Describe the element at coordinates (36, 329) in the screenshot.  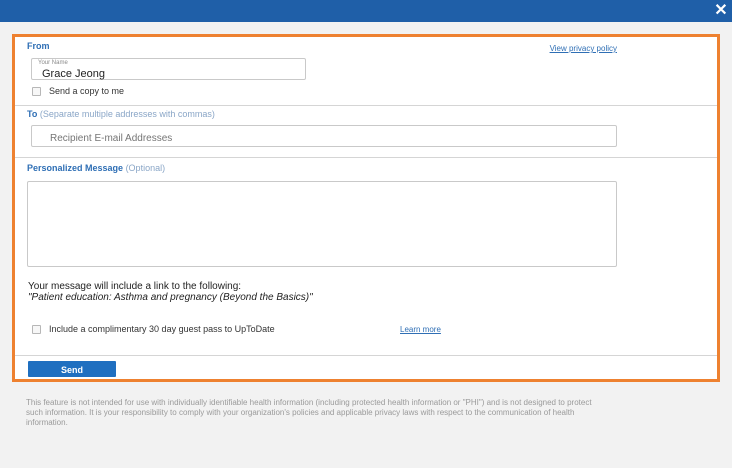
I see `guest-pass-checkbox` at that location.